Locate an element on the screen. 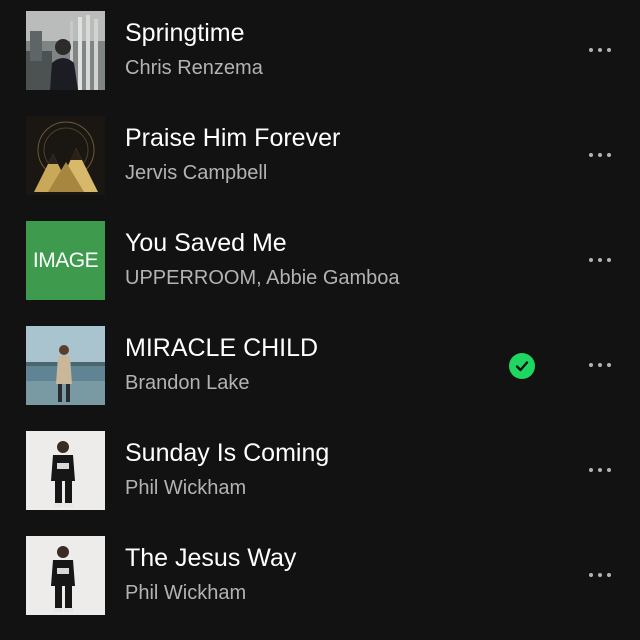 The height and width of the screenshot is (640, 640). track-artist: Jervis Campbell is located at coordinates (196, 173).